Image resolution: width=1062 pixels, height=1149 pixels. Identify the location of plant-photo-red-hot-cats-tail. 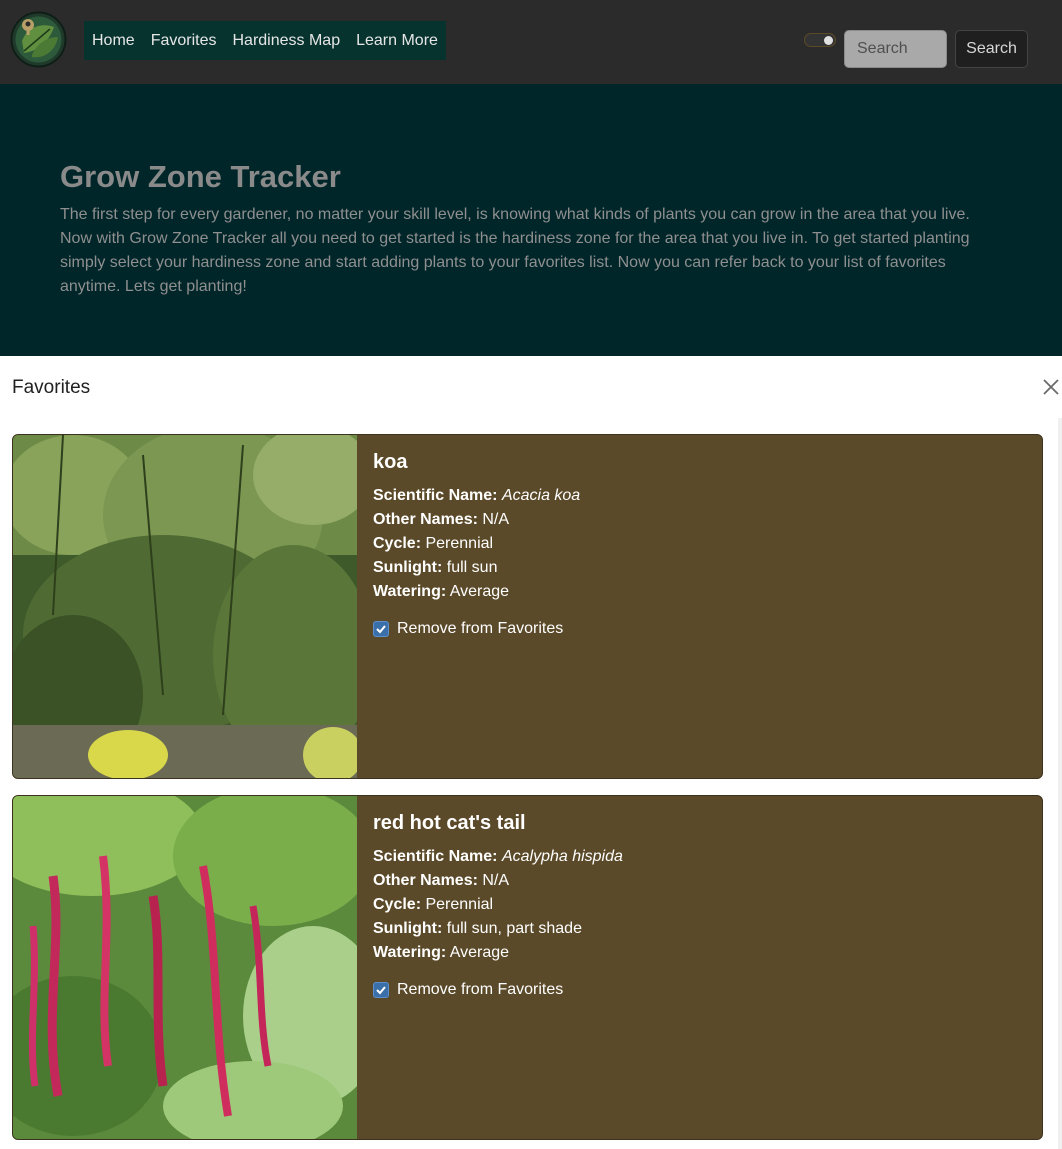
(185, 967).